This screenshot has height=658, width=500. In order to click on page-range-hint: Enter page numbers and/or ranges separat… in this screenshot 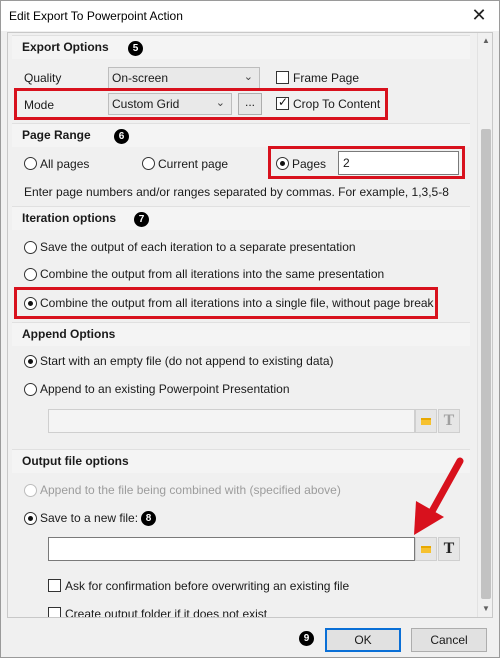, I will do `click(236, 192)`.